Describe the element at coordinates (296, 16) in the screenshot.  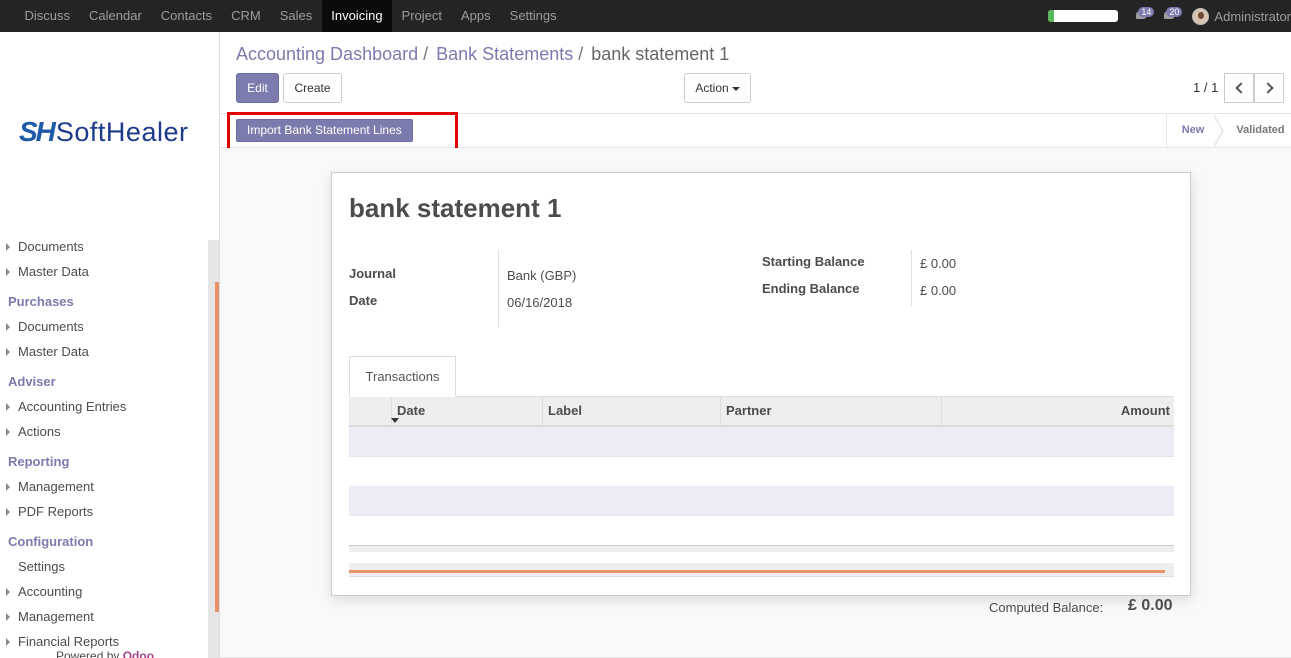
I see `nav-sales: Sales` at that location.